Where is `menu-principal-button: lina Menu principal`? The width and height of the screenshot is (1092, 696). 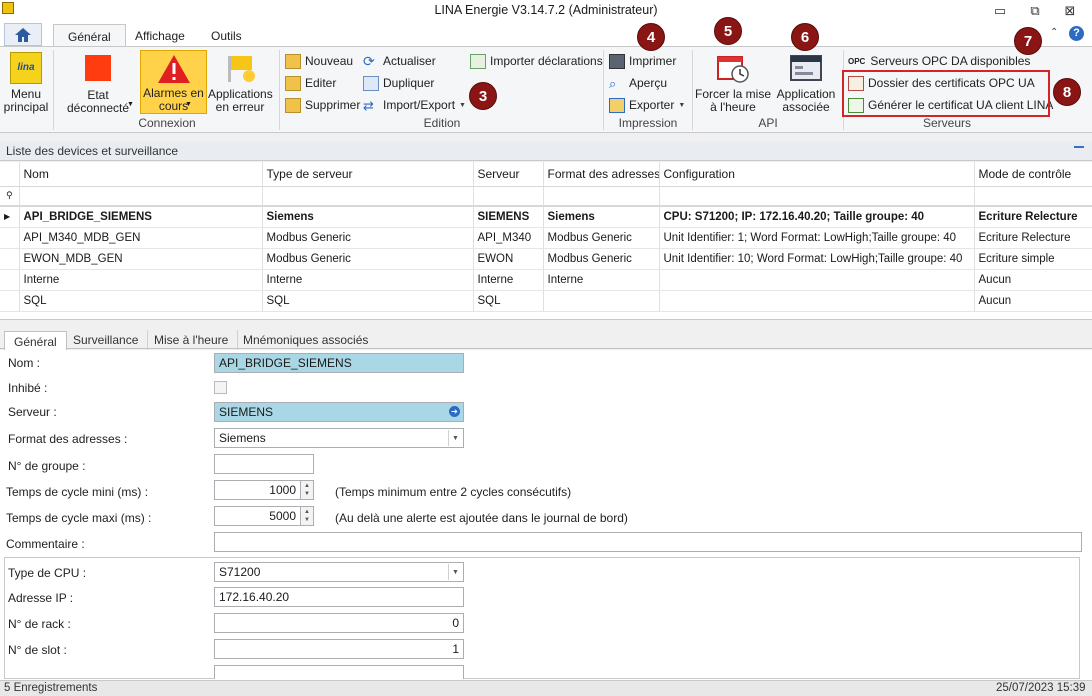 menu-principal-button: lina Menu principal is located at coordinates (26, 82).